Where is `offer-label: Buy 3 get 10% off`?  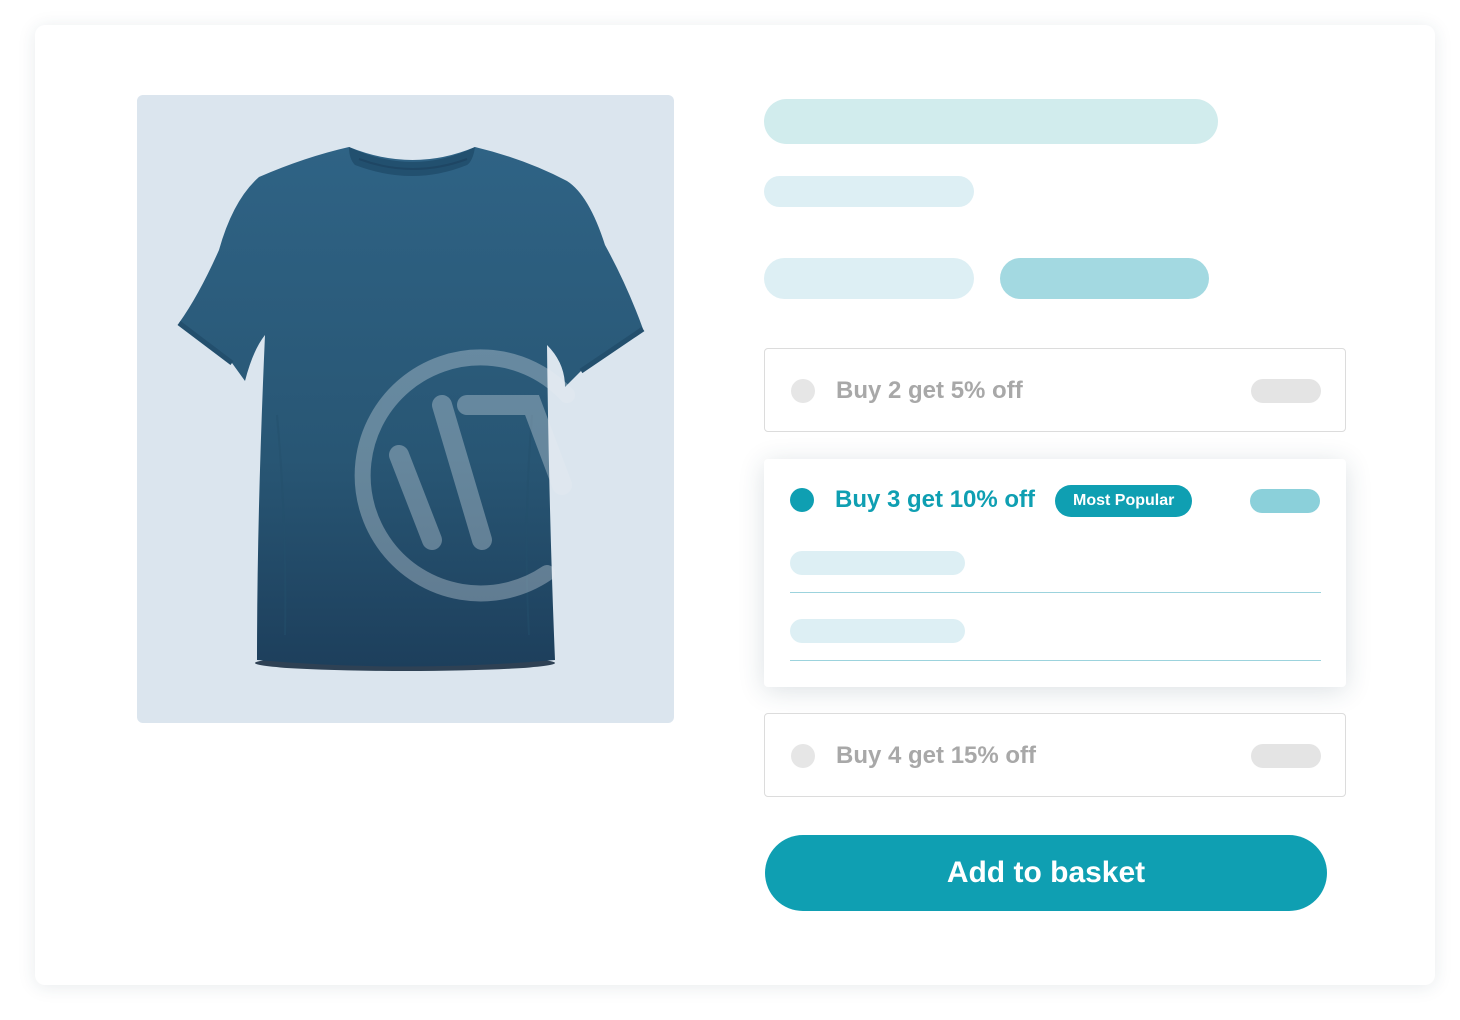
offer-label: Buy 3 get 10% off is located at coordinates (935, 499).